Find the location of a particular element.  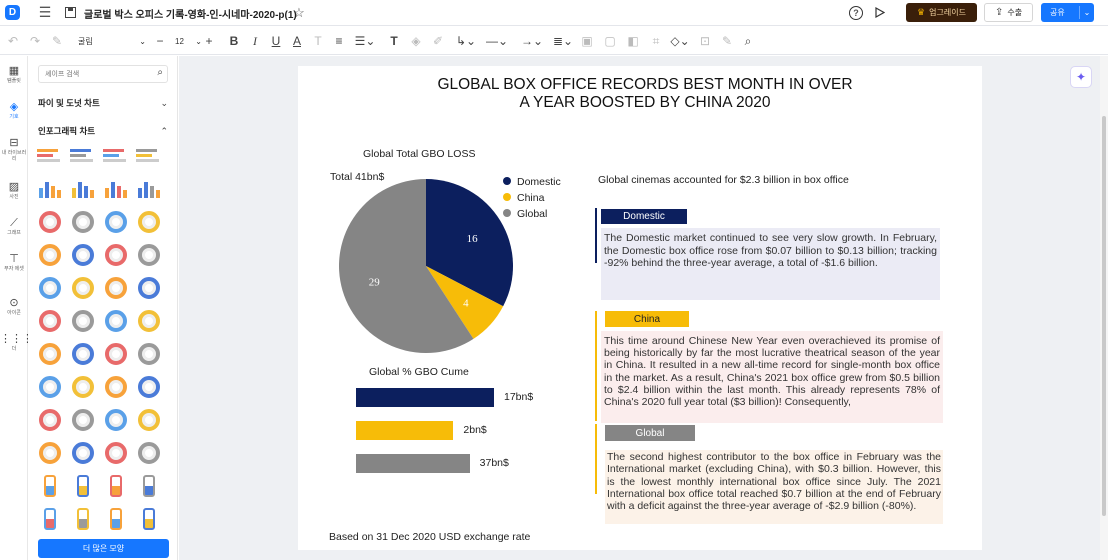

find-icon: ⌕ is located at coordinates (748, 41).